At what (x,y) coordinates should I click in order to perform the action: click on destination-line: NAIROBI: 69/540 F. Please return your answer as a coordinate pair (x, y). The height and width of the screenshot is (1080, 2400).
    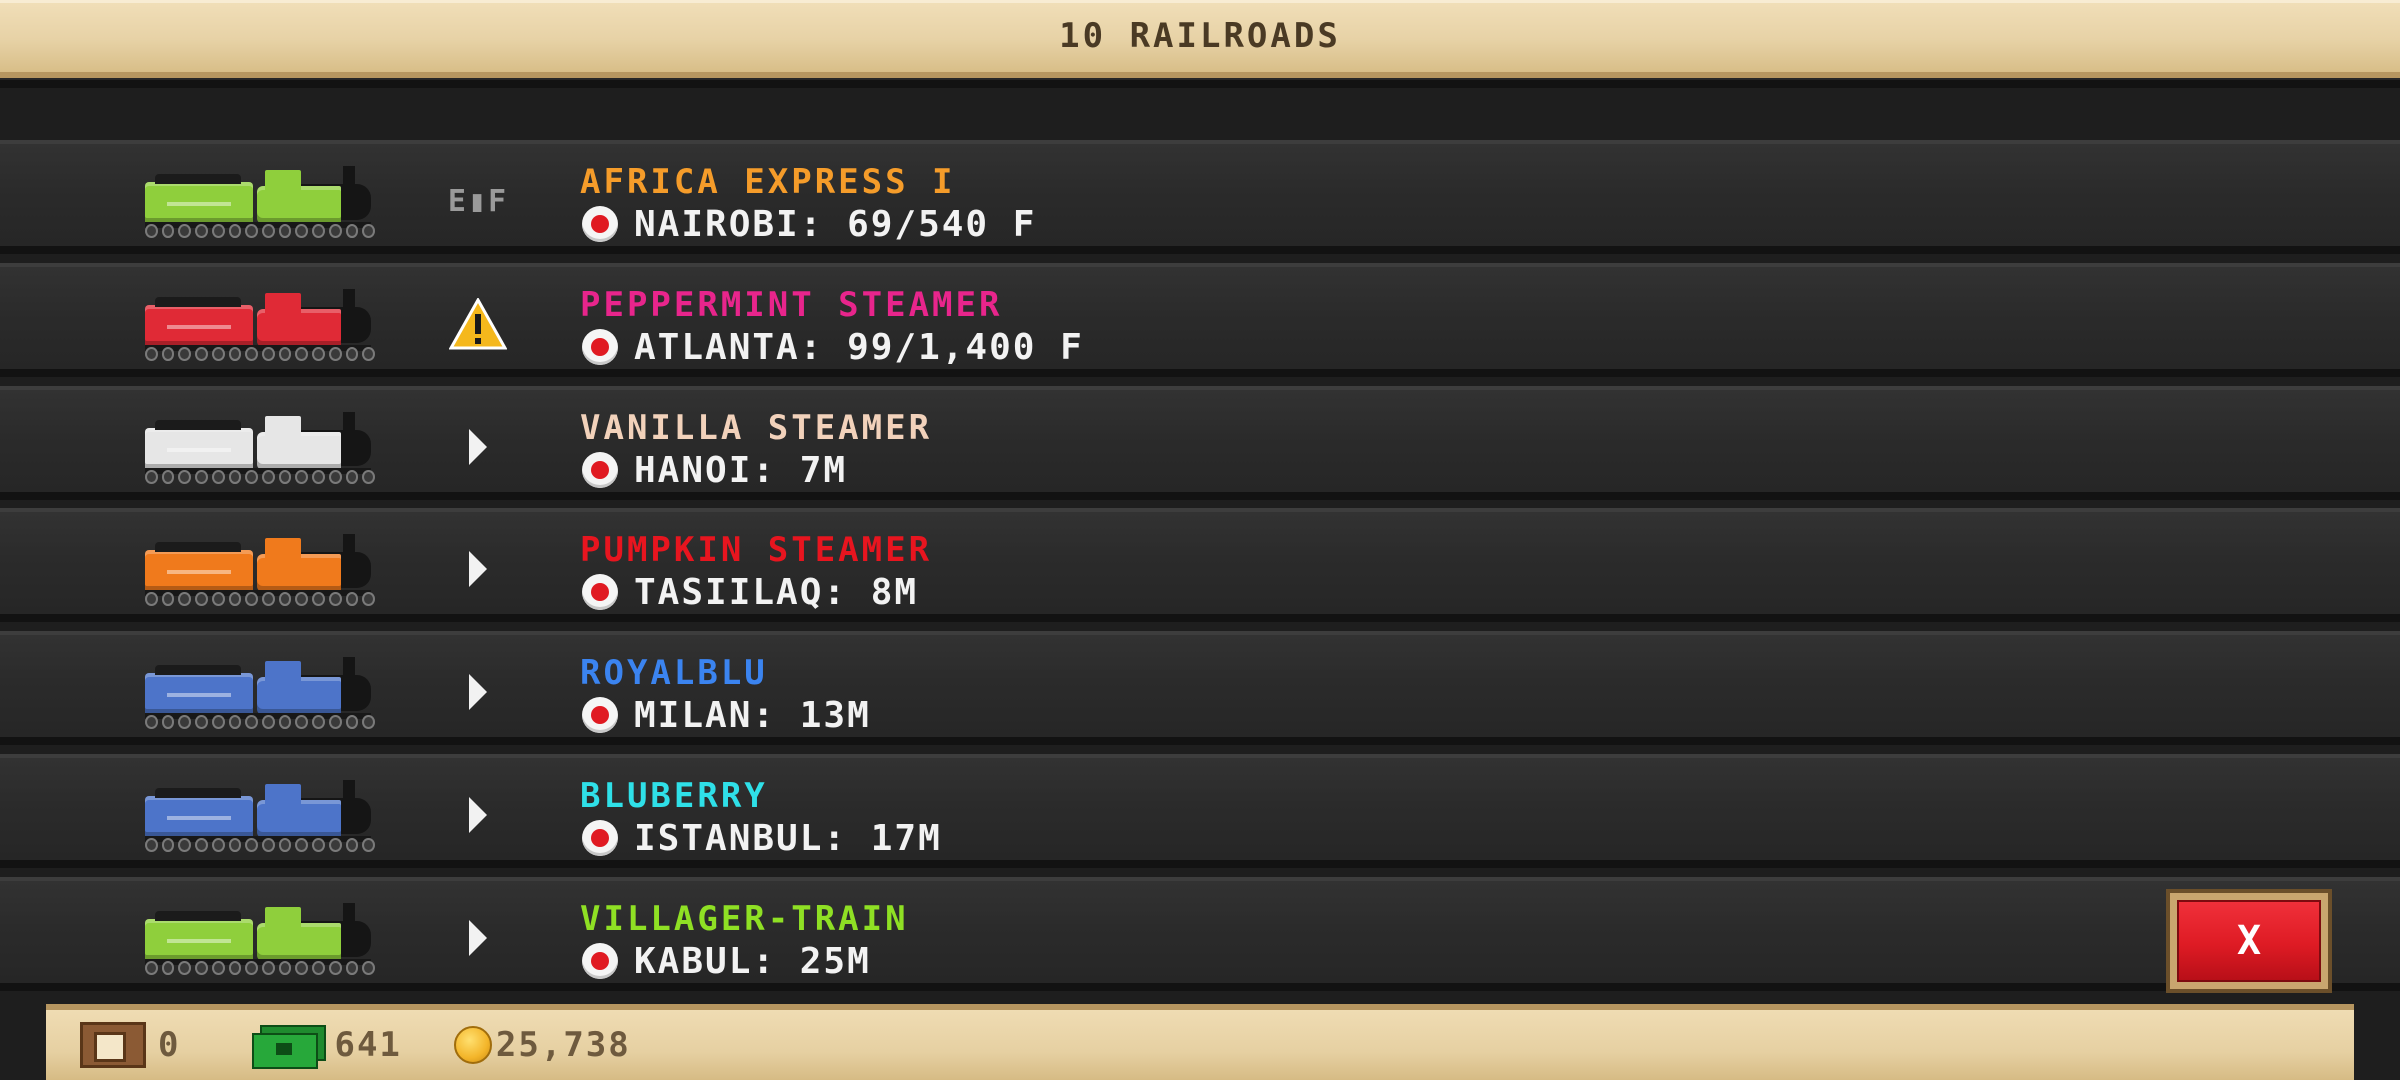
    Looking at the image, I should click on (809, 224).